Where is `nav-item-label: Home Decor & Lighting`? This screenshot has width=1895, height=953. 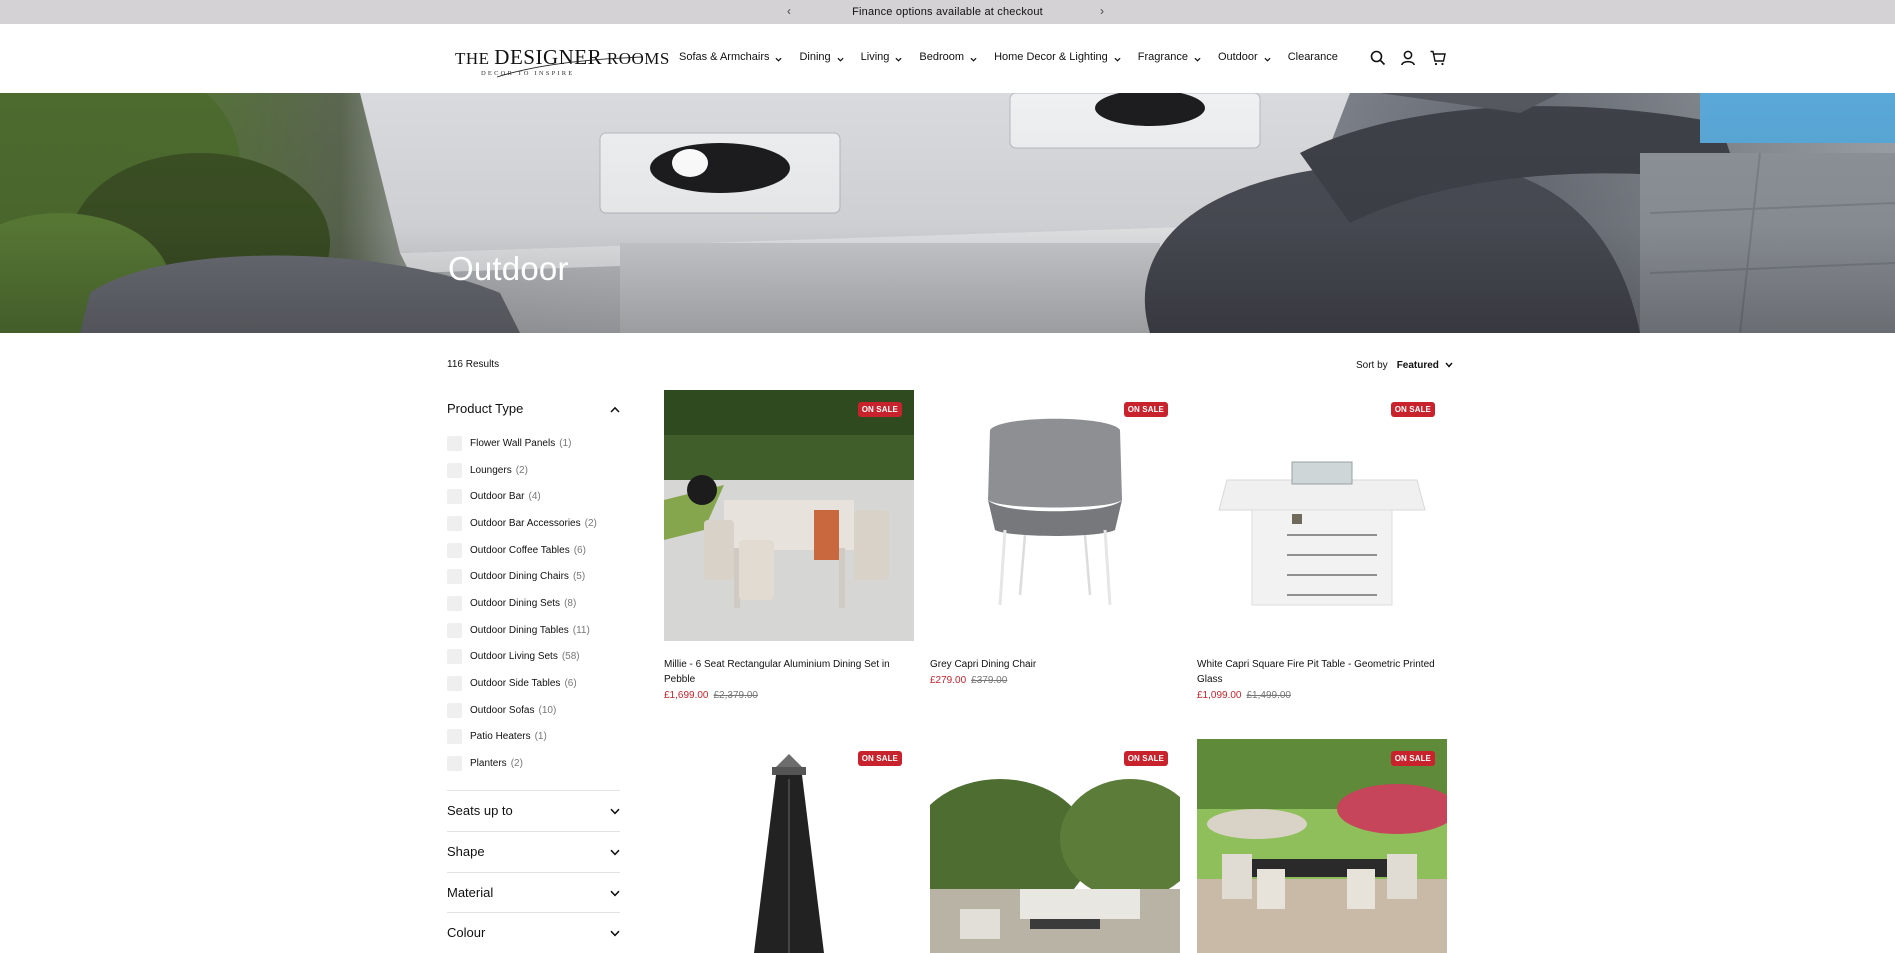
nav-item-label: Home Decor & Lighting is located at coordinates (1051, 57).